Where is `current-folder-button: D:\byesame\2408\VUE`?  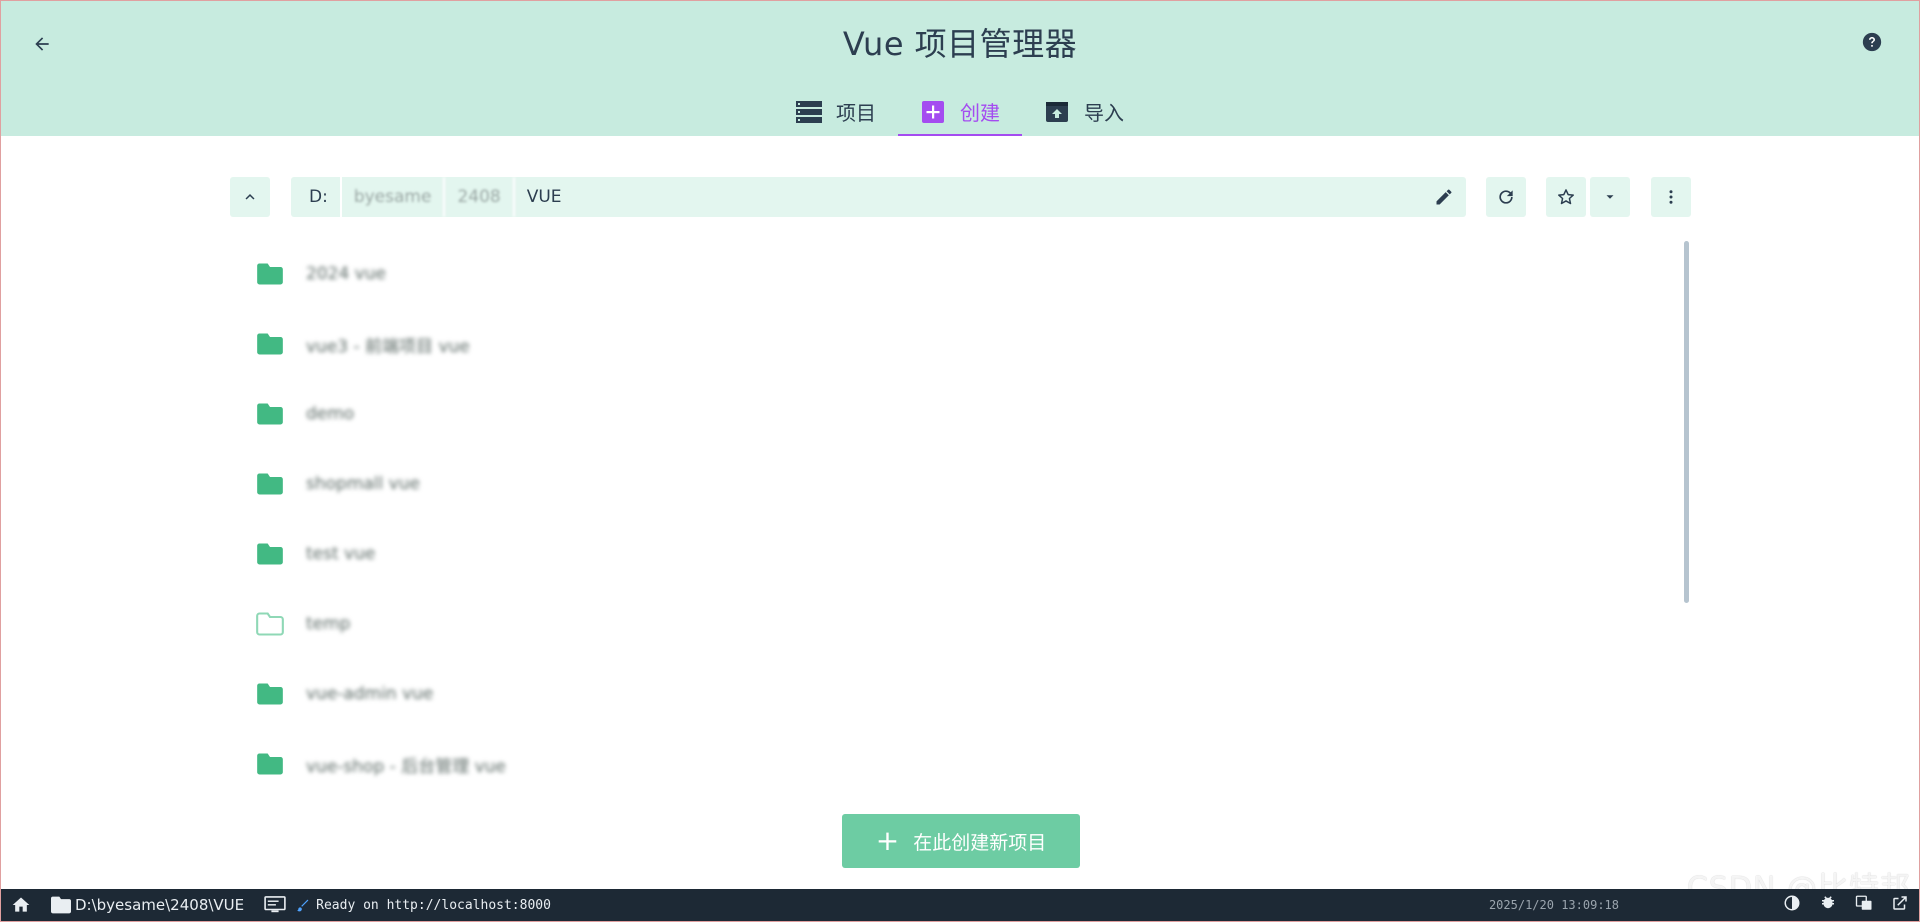
current-folder-button: D:\byesame\2408\VUE is located at coordinates (147, 905).